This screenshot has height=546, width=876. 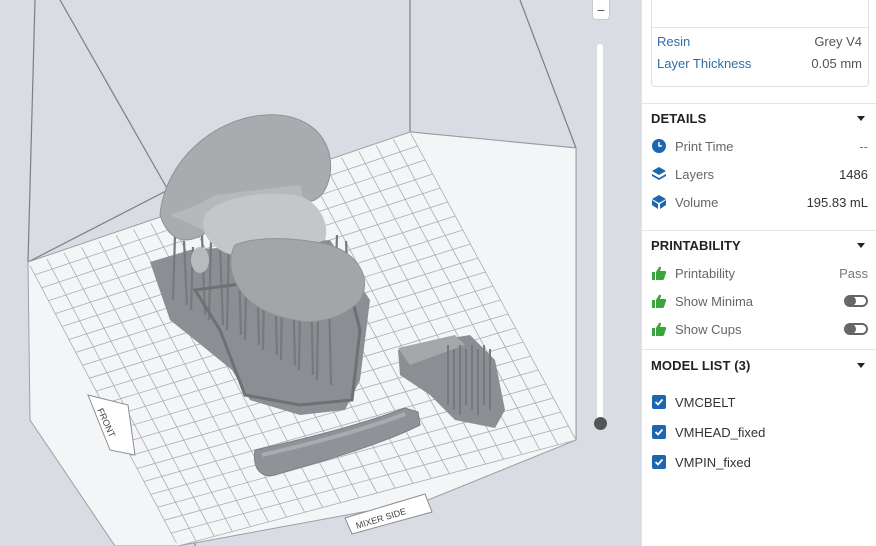 What do you see at coordinates (659, 174) in the screenshot?
I see `layers-icon` at bounding box center [659, 174].